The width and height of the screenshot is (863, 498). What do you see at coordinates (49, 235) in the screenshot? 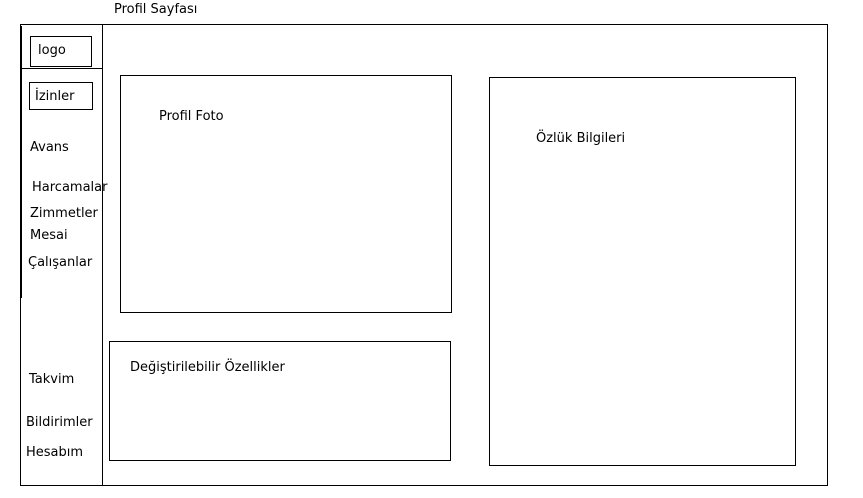
I see `sidebar-item-mesai: Mesai` at bounding box center [49, 235].